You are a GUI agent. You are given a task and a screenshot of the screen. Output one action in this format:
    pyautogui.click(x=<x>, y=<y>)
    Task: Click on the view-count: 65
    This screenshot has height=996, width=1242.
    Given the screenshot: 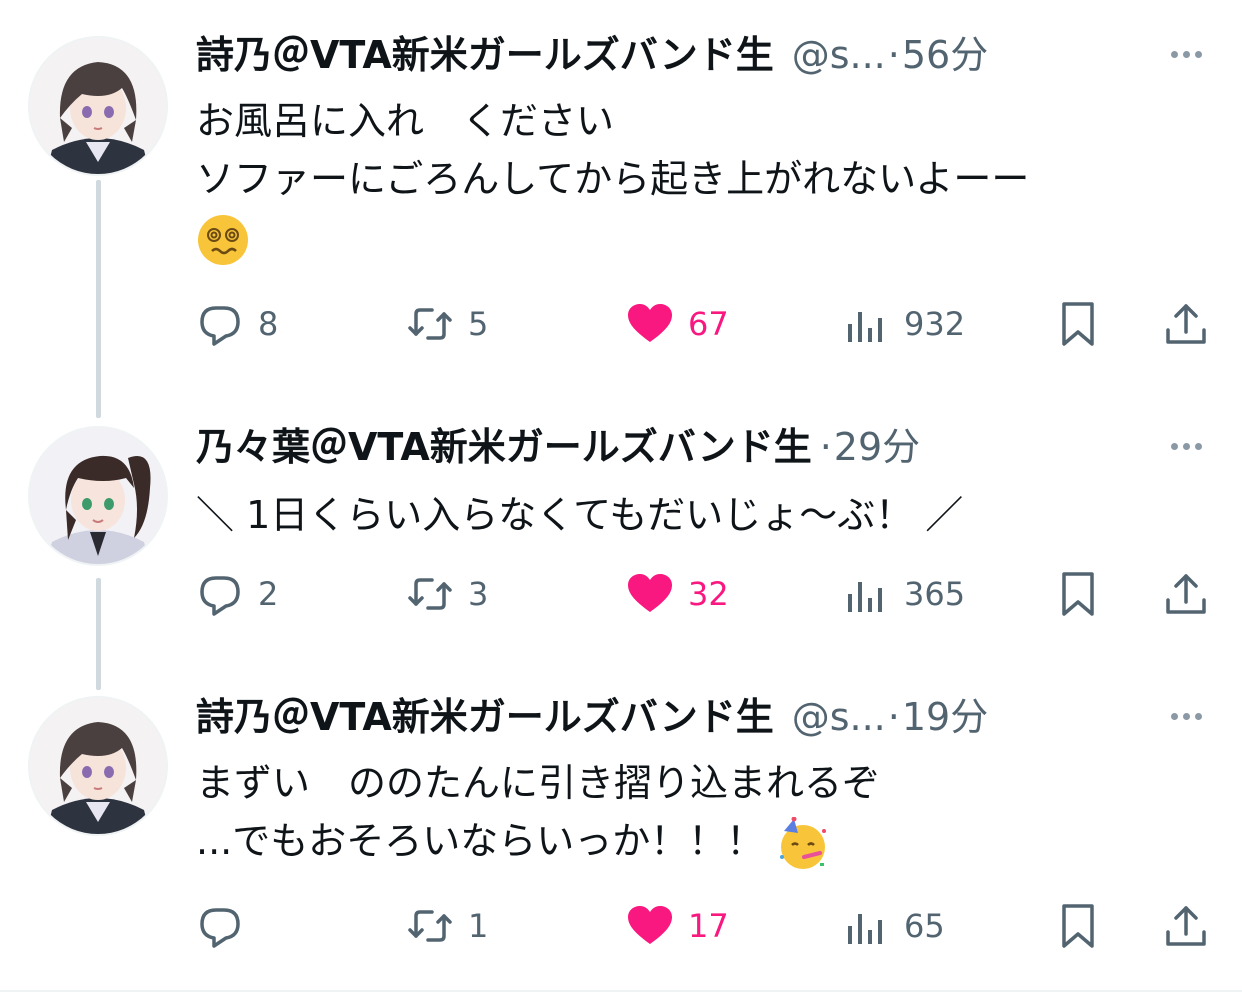 What is the action you would take?
    pyautogui.click(x=924, y=926)
    